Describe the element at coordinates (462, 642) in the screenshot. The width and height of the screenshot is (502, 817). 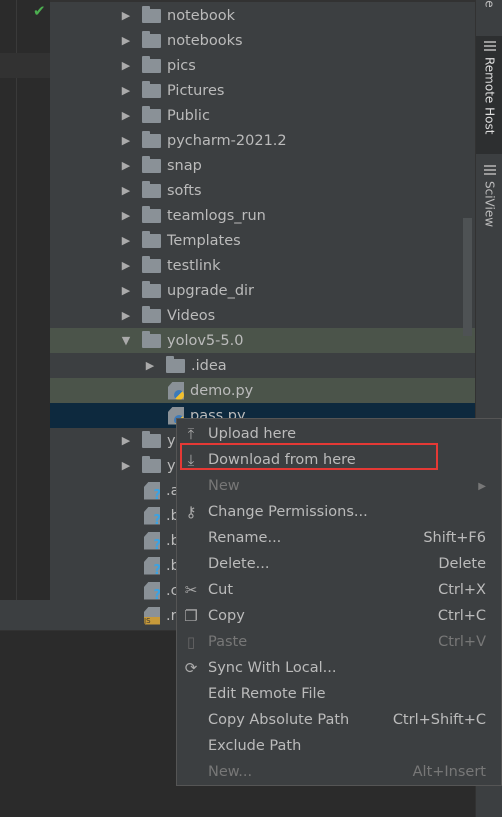
I see `menu-item-shortcut: Ctrl+V` at that location.